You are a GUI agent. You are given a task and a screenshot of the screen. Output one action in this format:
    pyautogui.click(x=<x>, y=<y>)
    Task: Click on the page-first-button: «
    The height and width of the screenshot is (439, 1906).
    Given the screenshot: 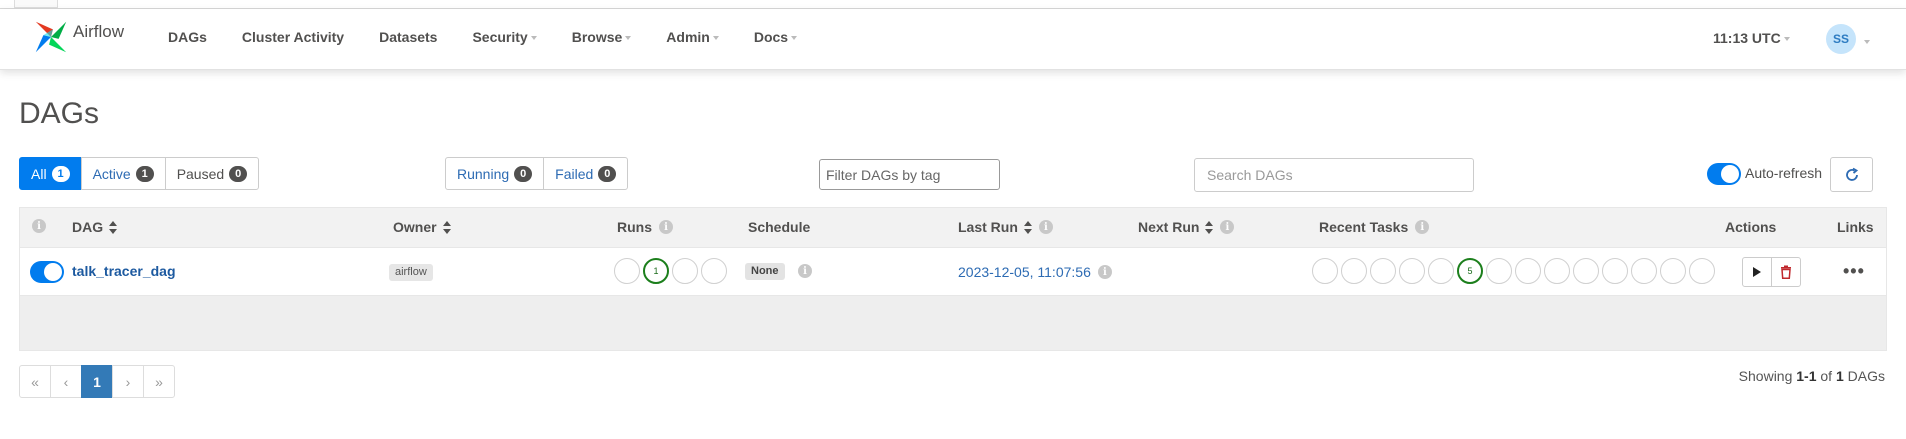 What is the action you would take?
    pyautogui.click(x=35, y=381)
    